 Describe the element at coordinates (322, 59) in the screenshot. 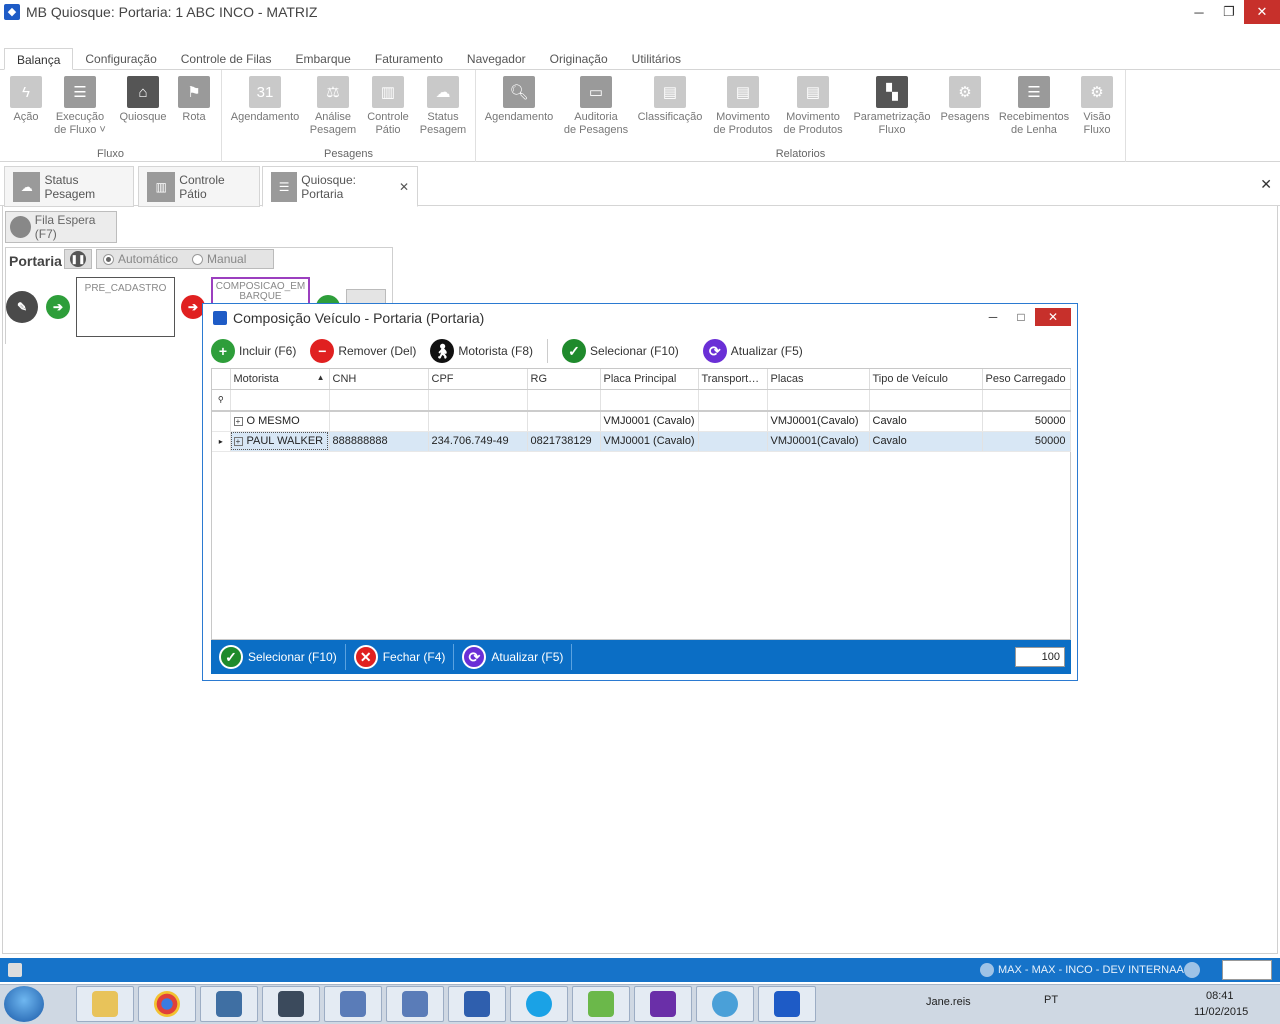

I see `tab-embarque: Embarque` at that location.